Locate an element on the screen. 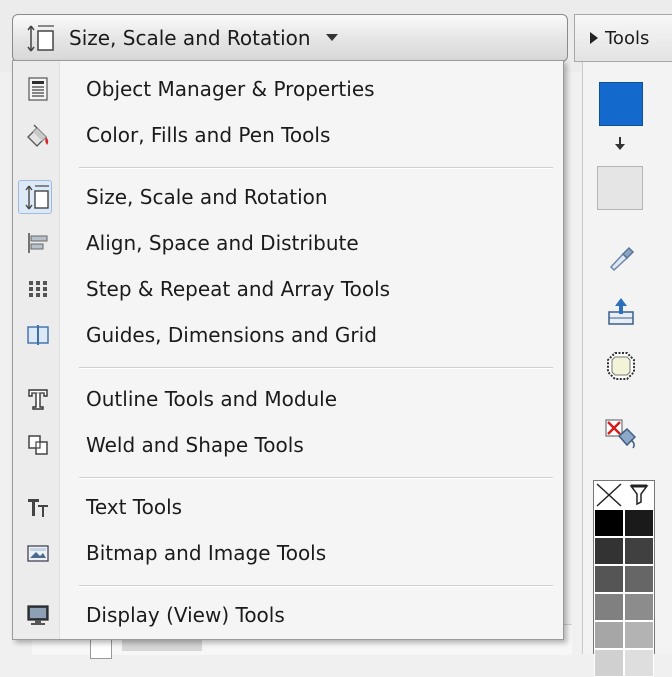 The height and width of the screenshot is (677, 672). menu-item-text-tools: Text Tools is located at coordinates (288, 507).